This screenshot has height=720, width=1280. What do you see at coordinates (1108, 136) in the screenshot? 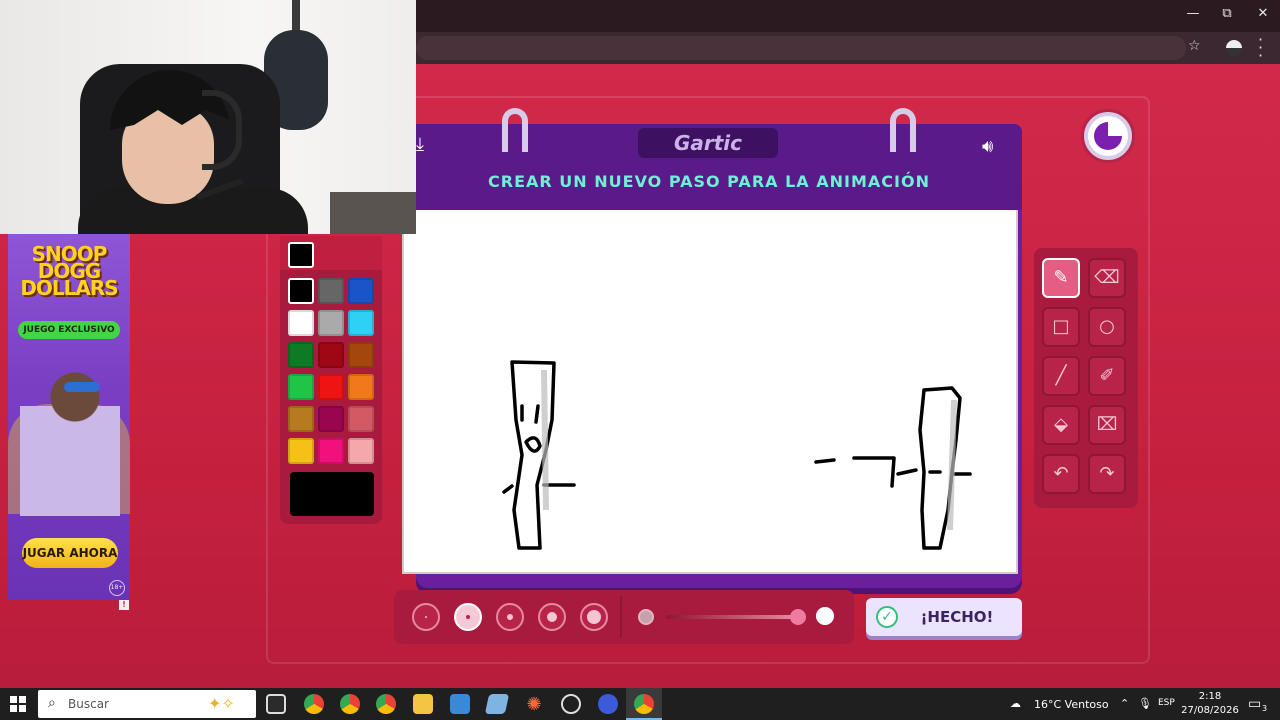
I see `timer-progress` at bounding box center [1108, 136].